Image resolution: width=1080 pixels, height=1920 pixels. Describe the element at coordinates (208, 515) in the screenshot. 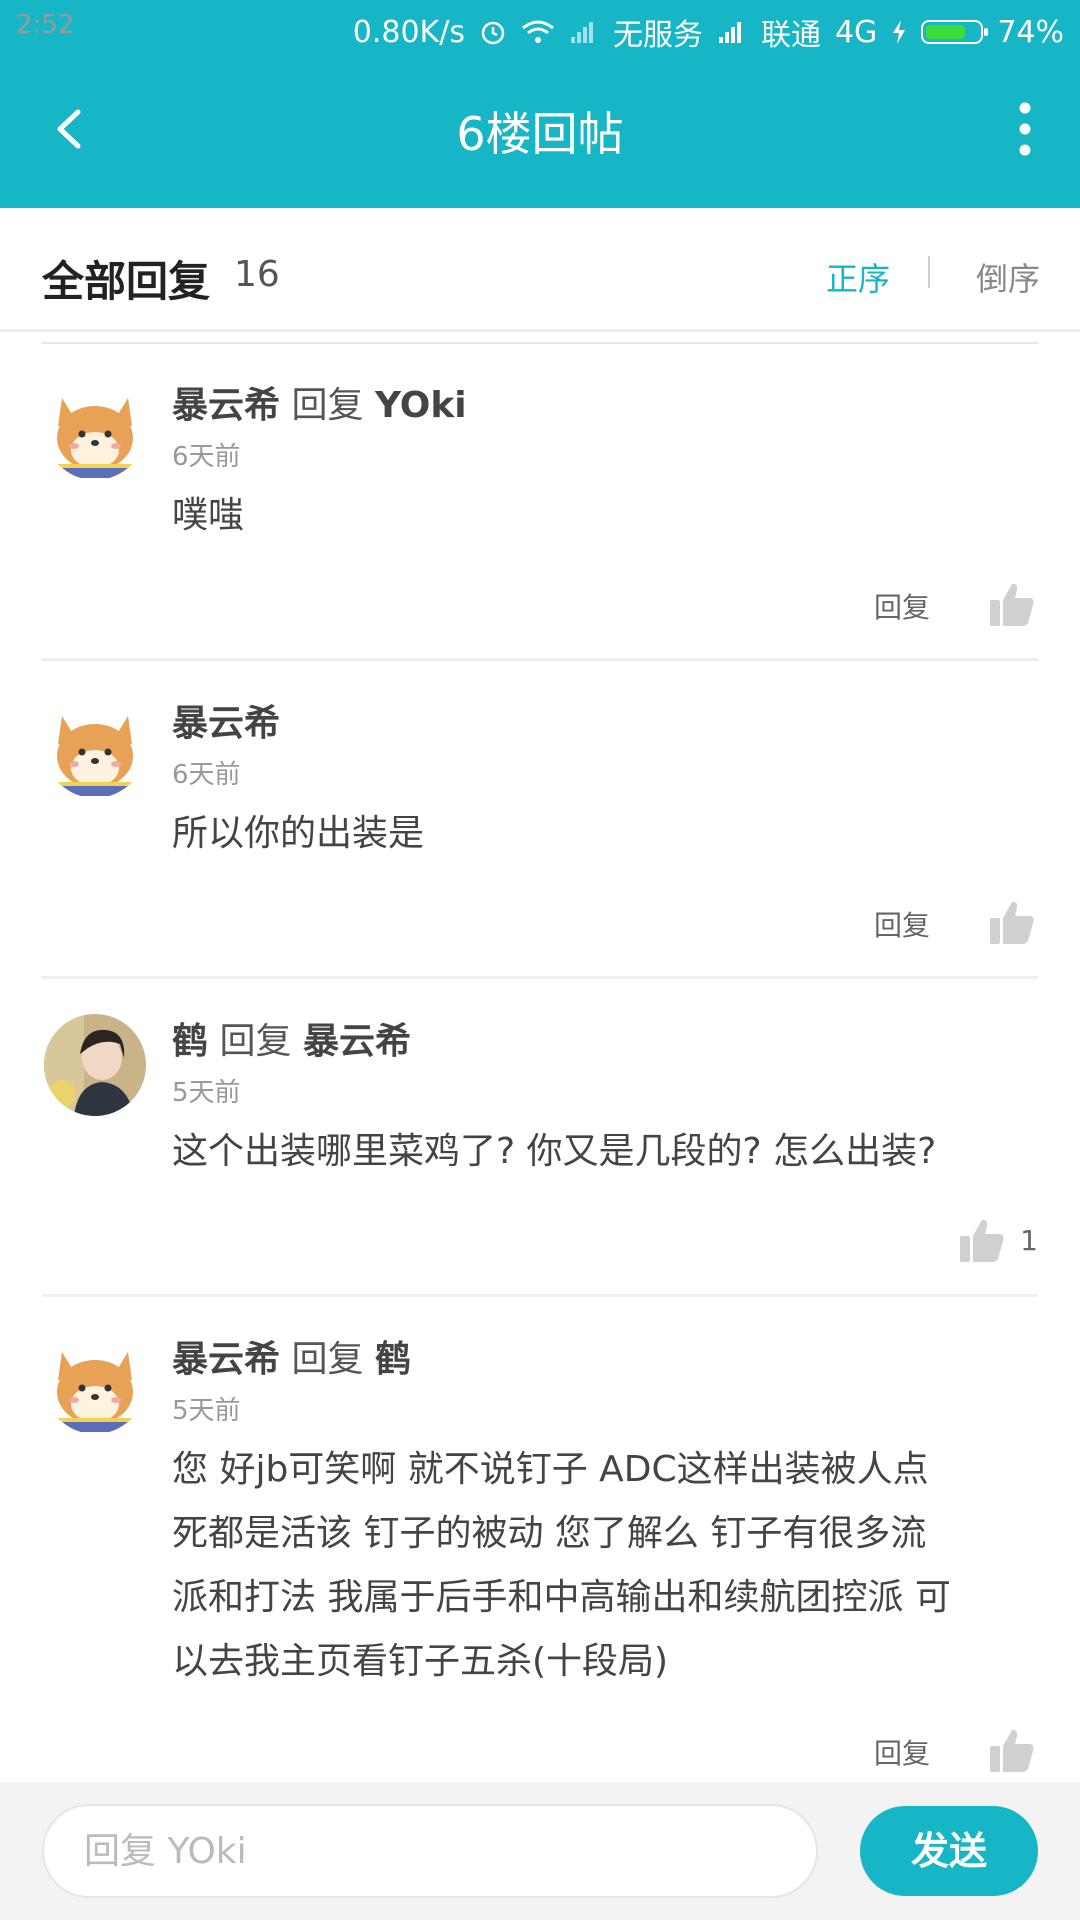

I see `reply-content-line: 噗嗤` at that location.